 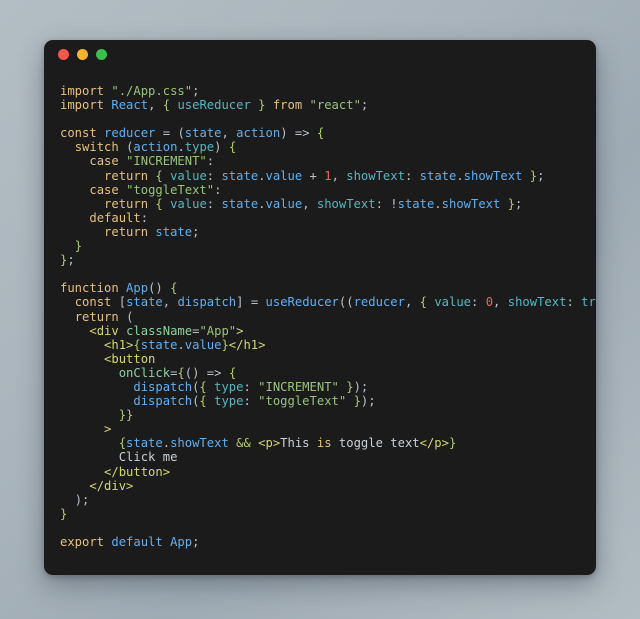 I want to click on maximize-button, so click(x=101, y=54).